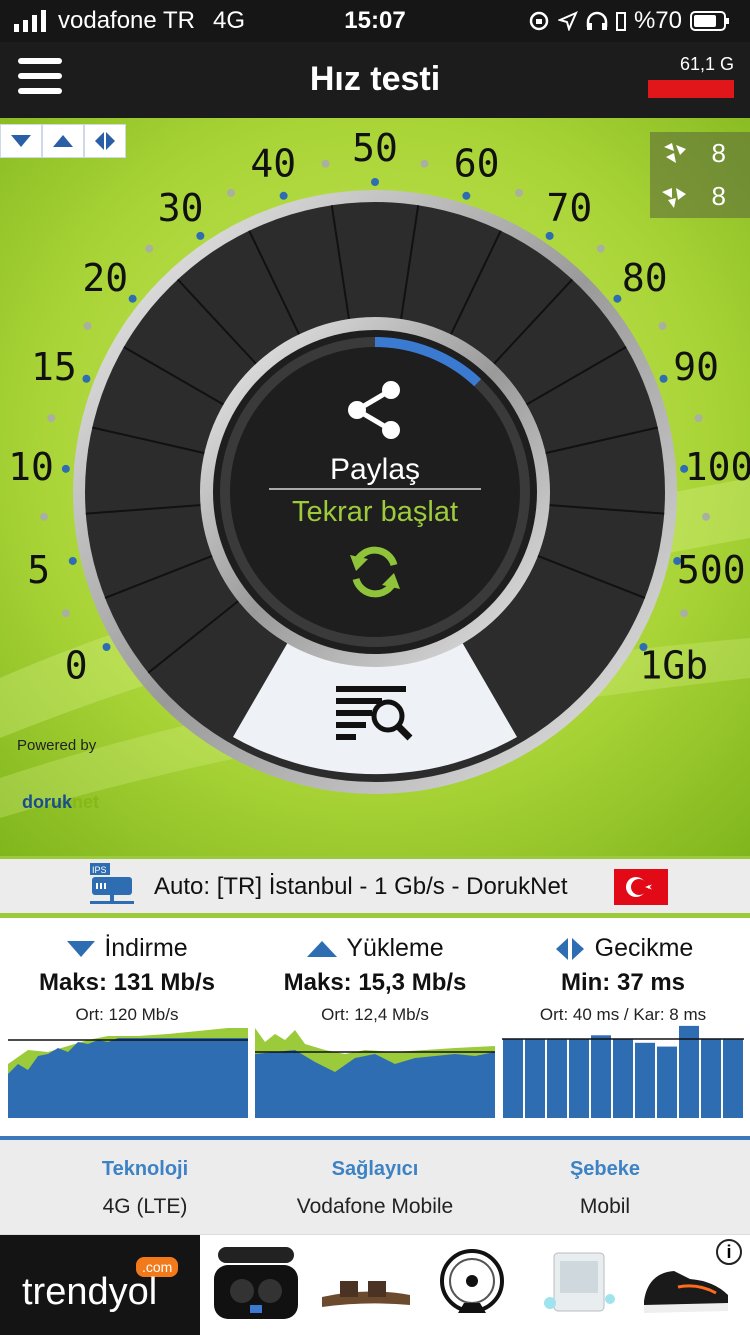 This screenshot has height=1335, width=750. Describe the element at coordinates (569, 208) in the screenshot. I see `gauge-label-70: 70` at that location.